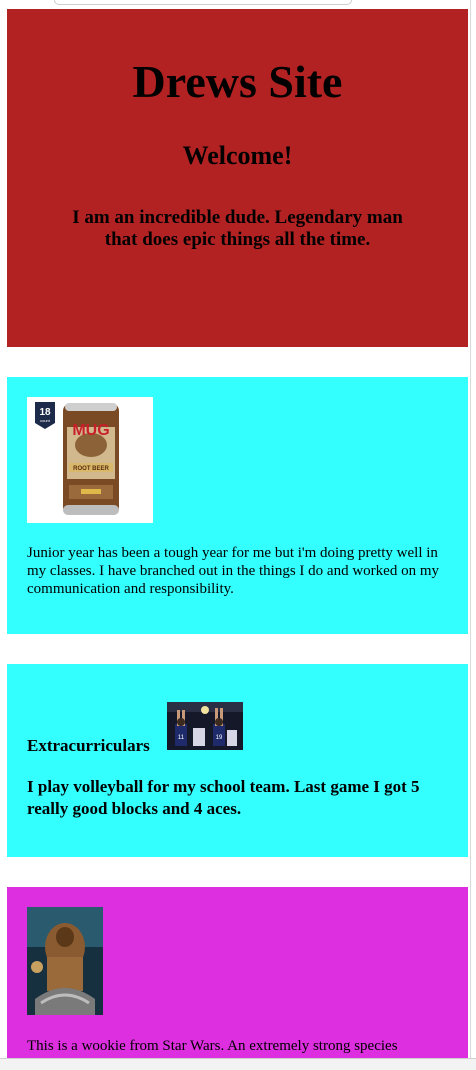 This screenshot has height=1070, width=476. Describe the element at coordinates (203, 2) in the screenshot. I see `browser-address-bar-edge` at that location.